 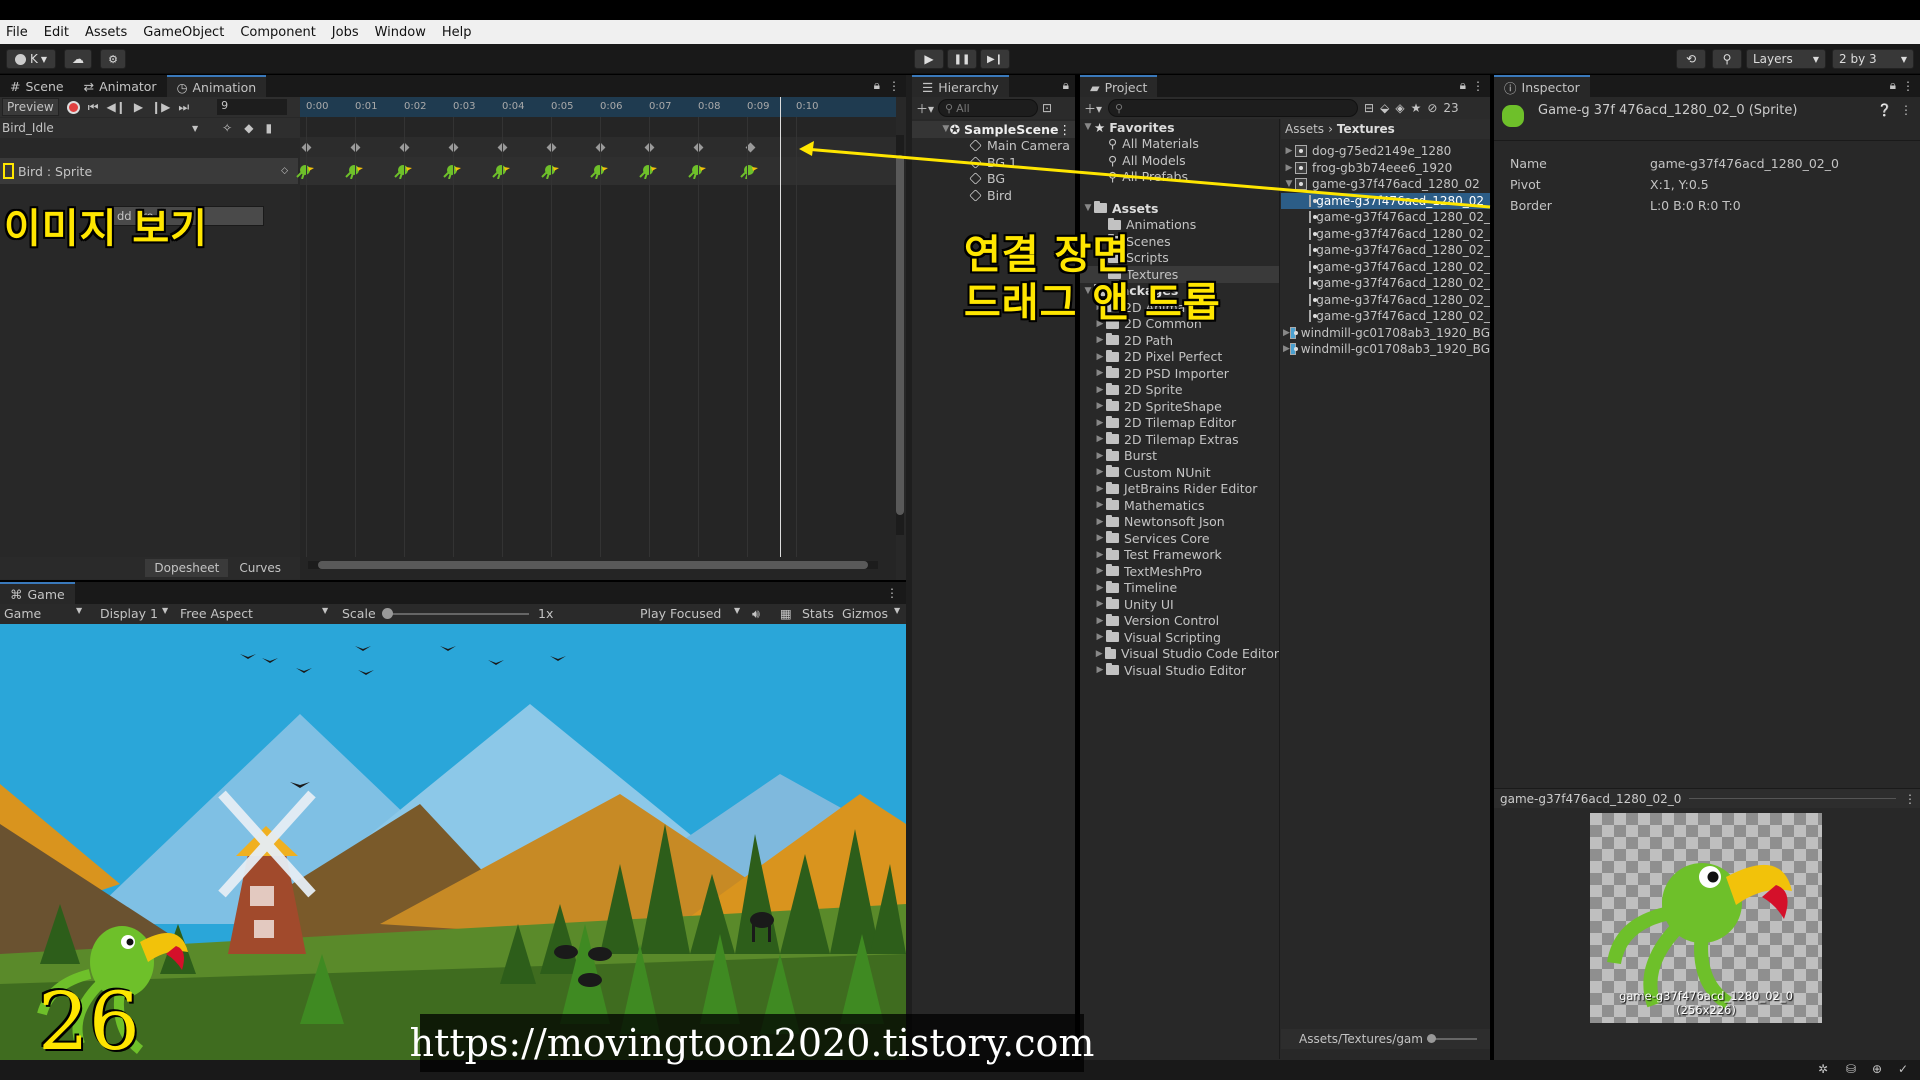 I want to click on pause-button: ❚❚, so click(x=962, y=59).